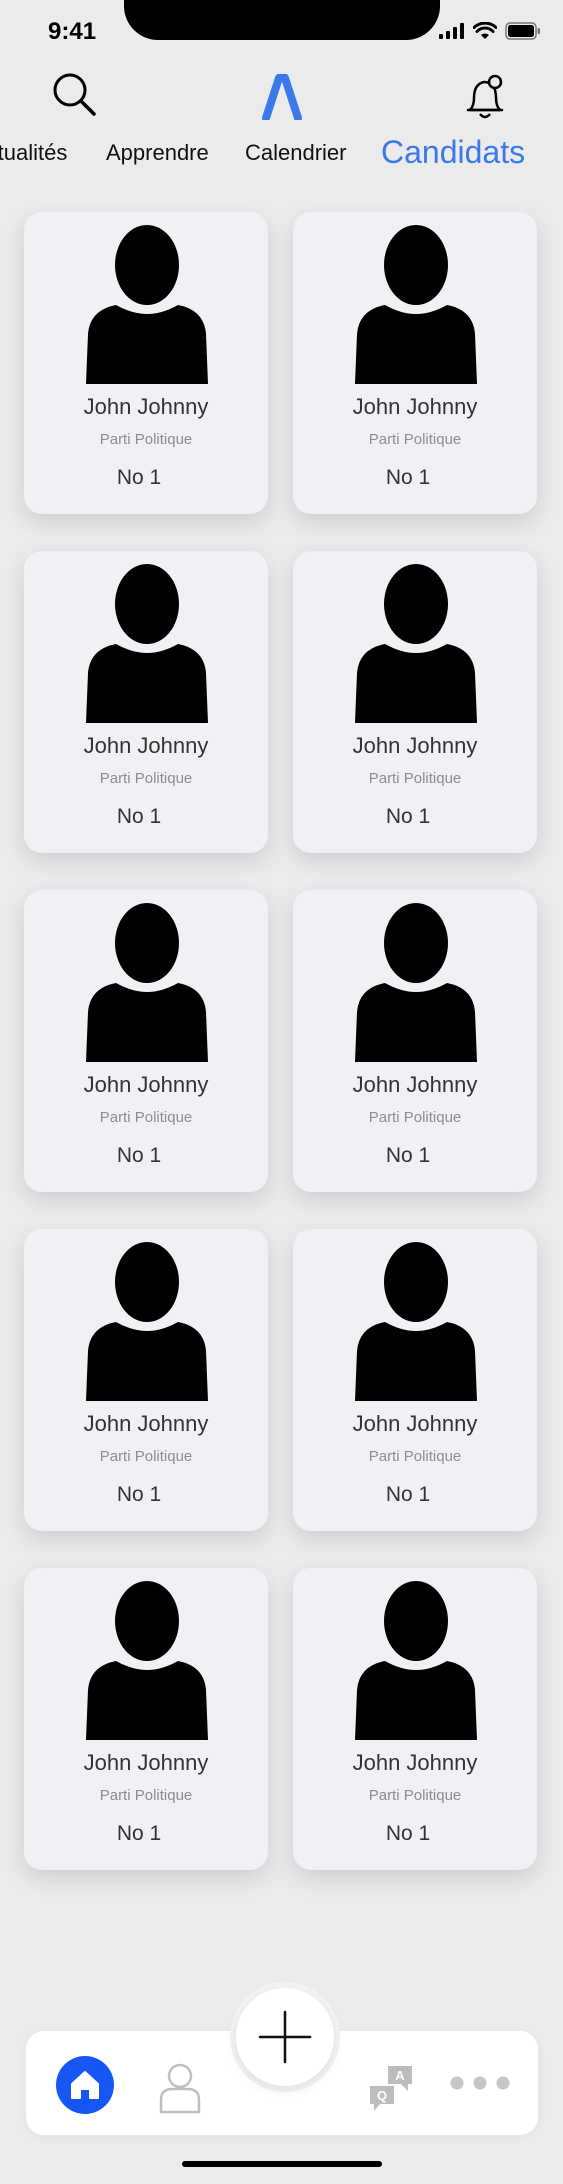  Describe the element at coordinates (522, 31) in the screenshot. I see `battery-icon` at that location.